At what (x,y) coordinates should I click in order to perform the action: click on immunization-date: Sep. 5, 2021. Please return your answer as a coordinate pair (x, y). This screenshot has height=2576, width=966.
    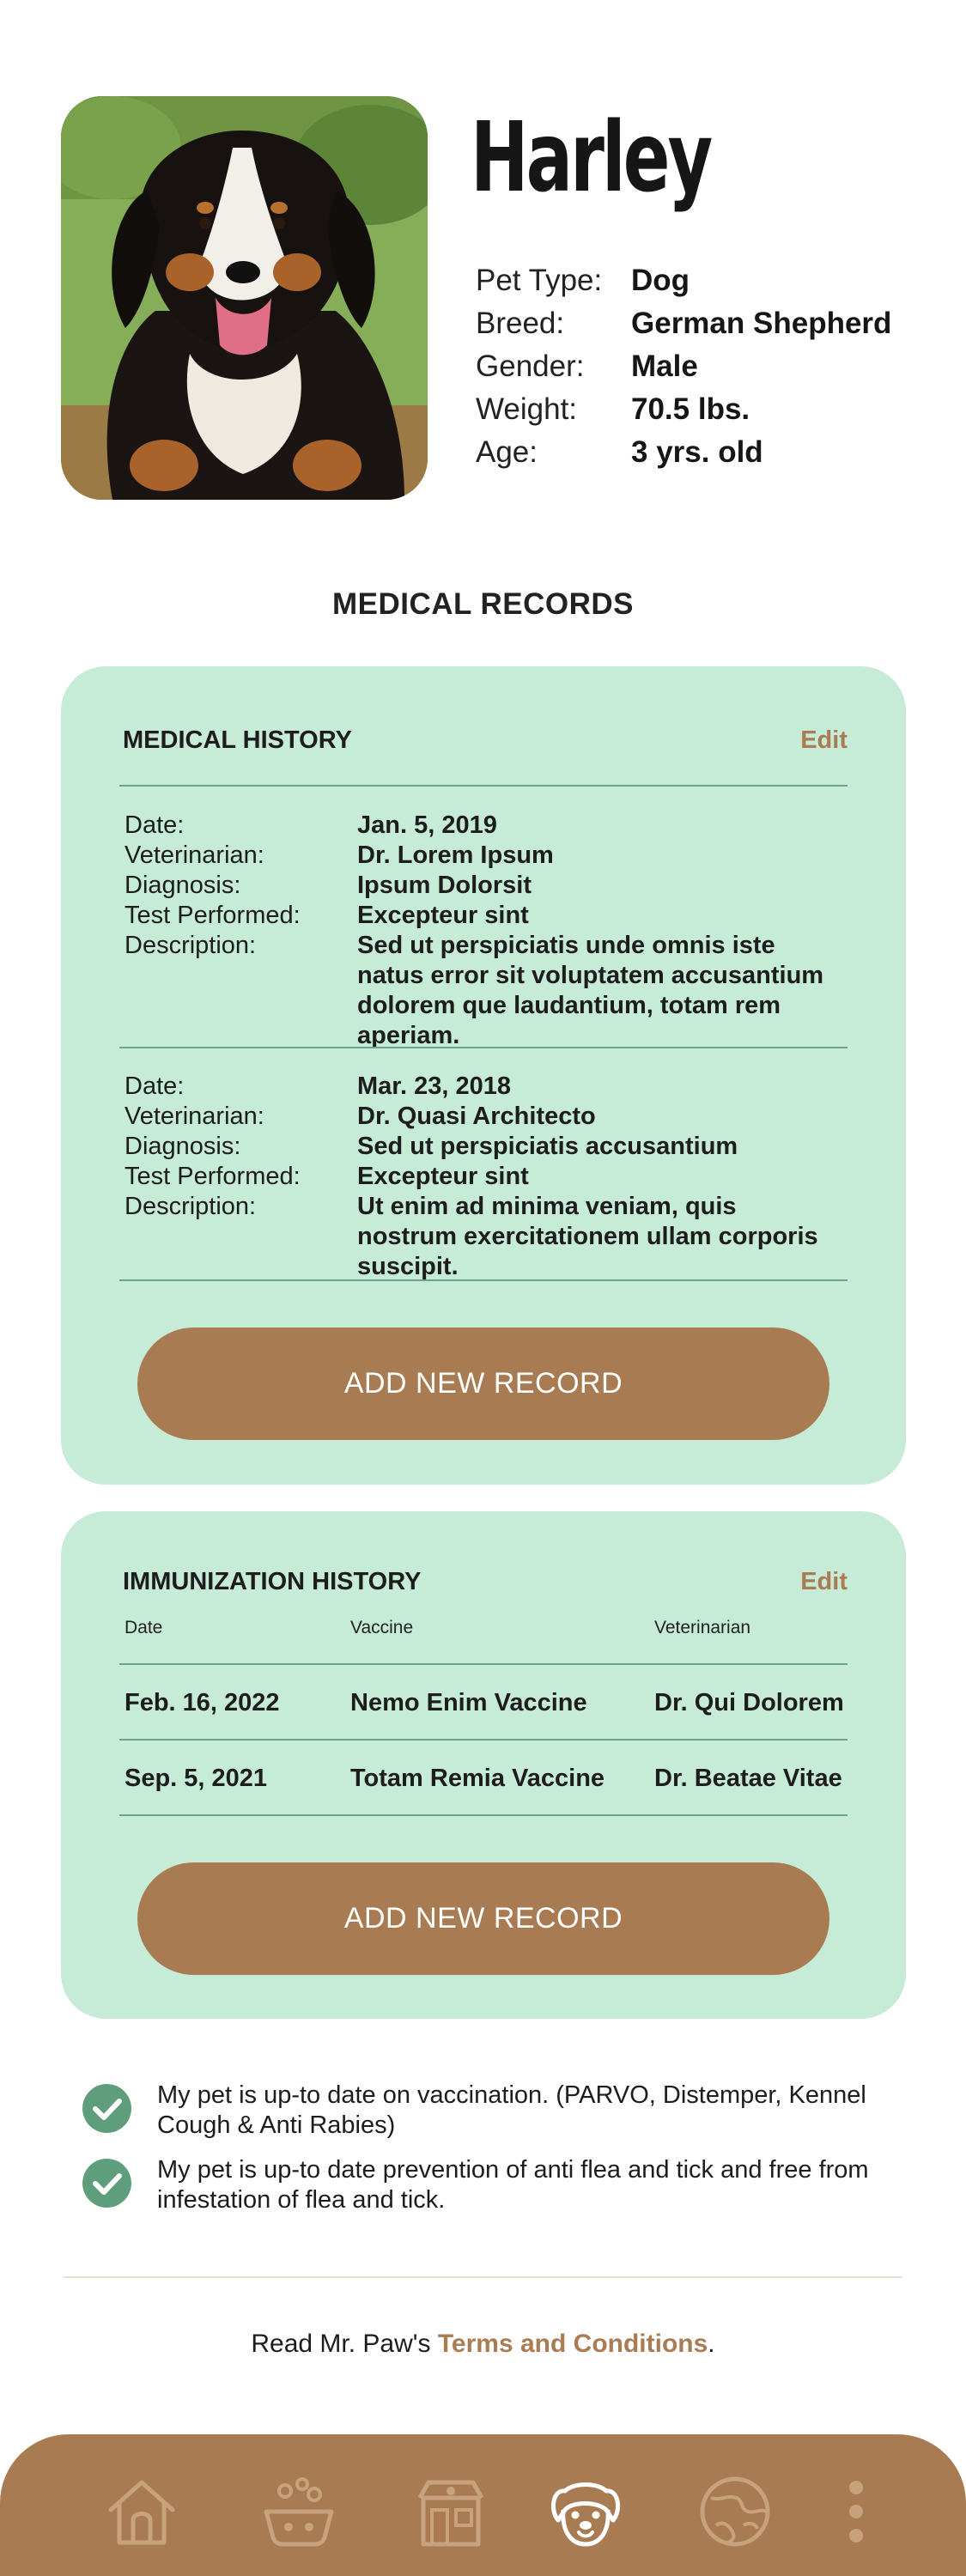
    Looking at the image, I should click on (197, 1778).